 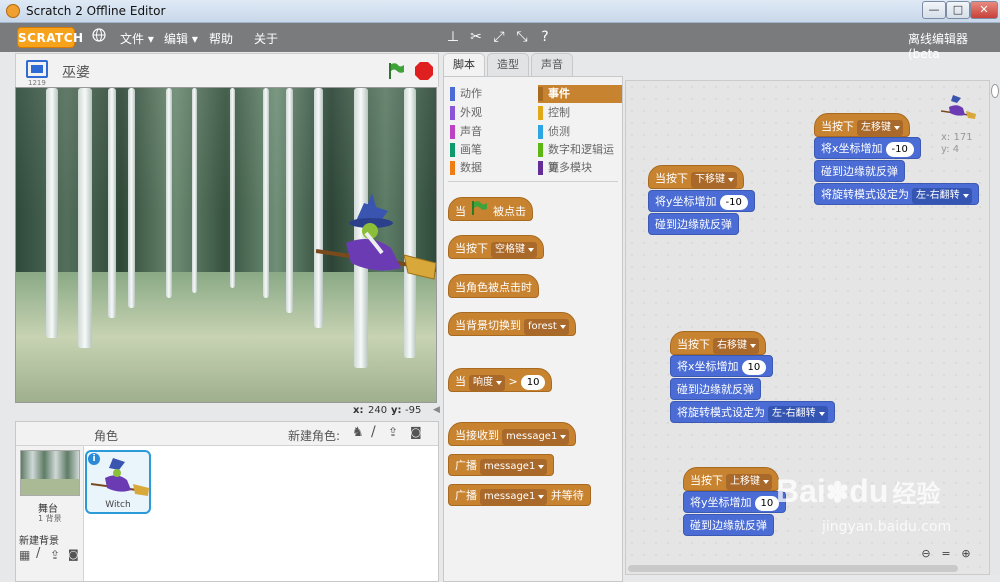 What do you see at coordinates (880, 128) in the screenshot?
I see `key-dropdown: 左移键` at bounding box center [880, 128].